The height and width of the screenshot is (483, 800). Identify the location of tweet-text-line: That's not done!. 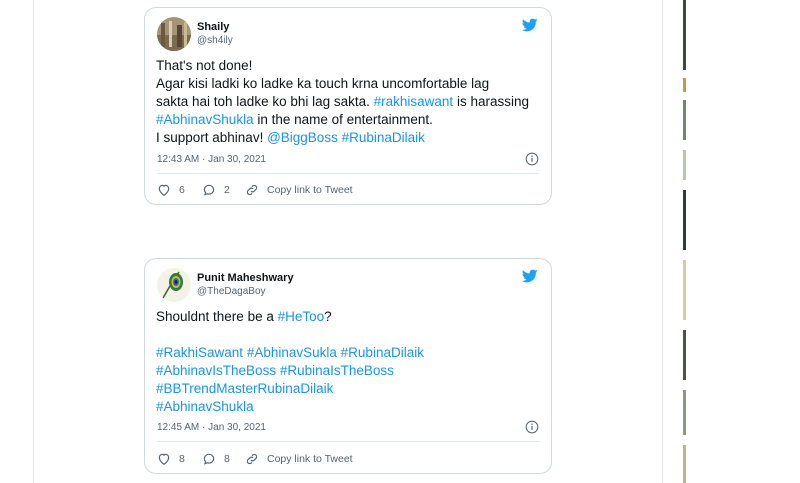
(342, 66).